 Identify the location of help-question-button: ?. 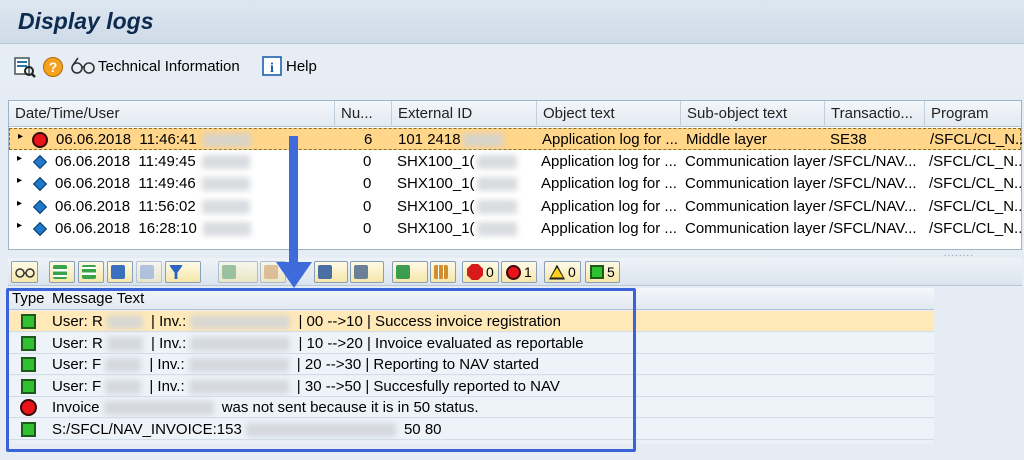
(53, 67).